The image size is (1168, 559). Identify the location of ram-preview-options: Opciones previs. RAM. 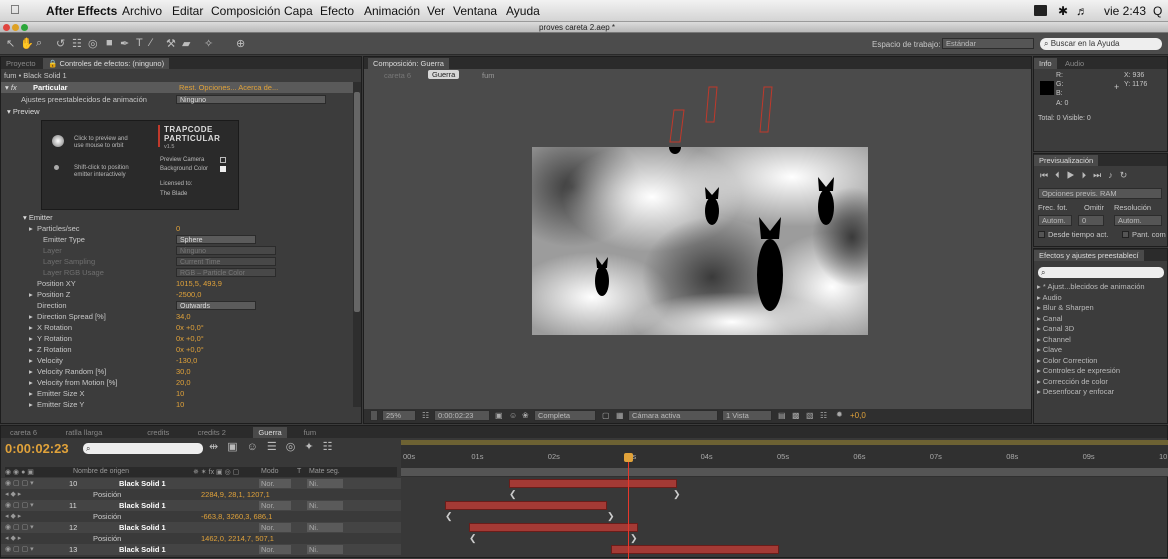
(1100, 193).